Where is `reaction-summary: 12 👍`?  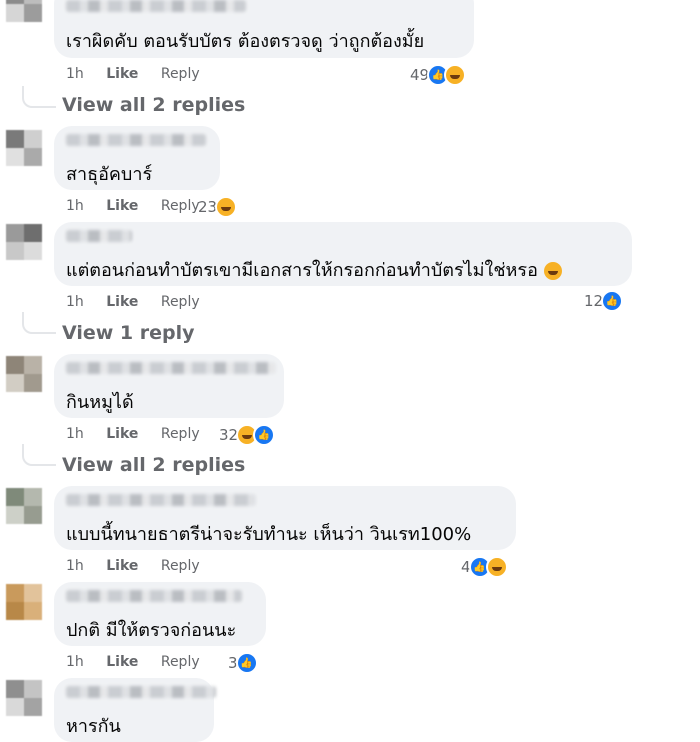
reaction-summary: 12 👍 is located at coordinates (604, 301).